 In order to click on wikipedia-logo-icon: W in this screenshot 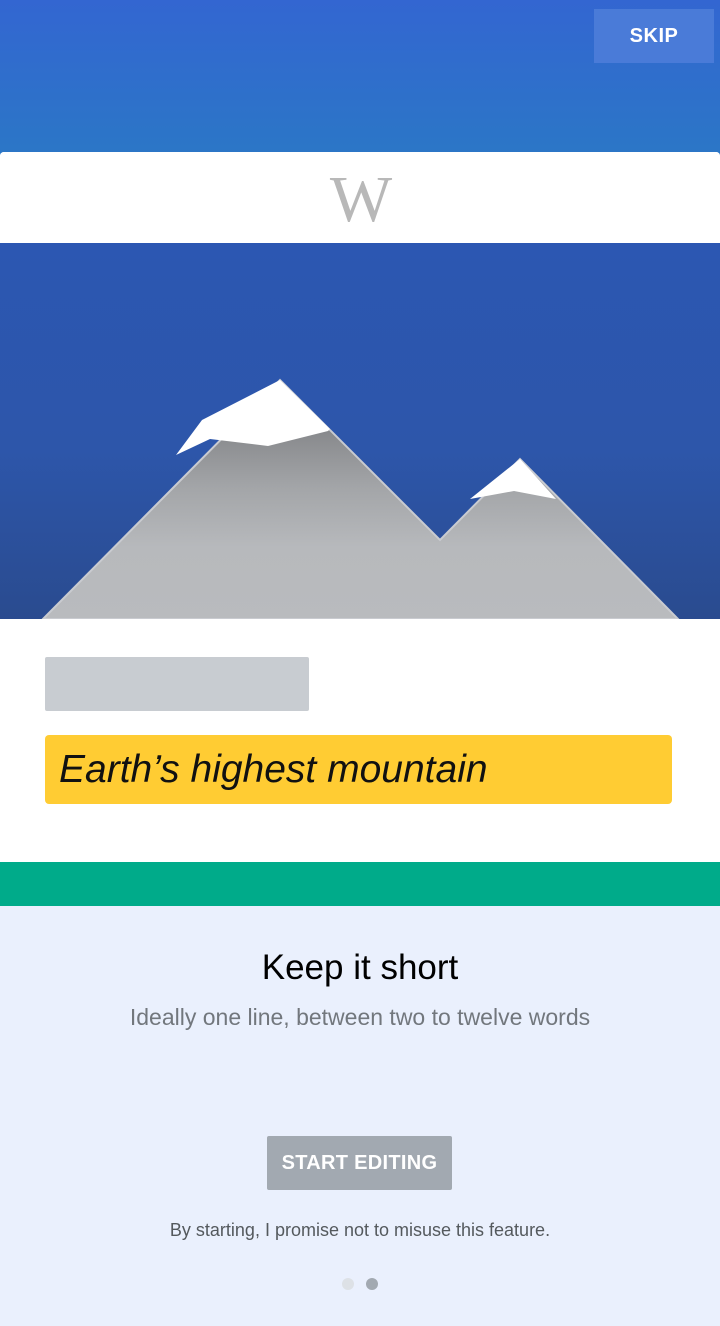, I will do `click(360, 199)`.